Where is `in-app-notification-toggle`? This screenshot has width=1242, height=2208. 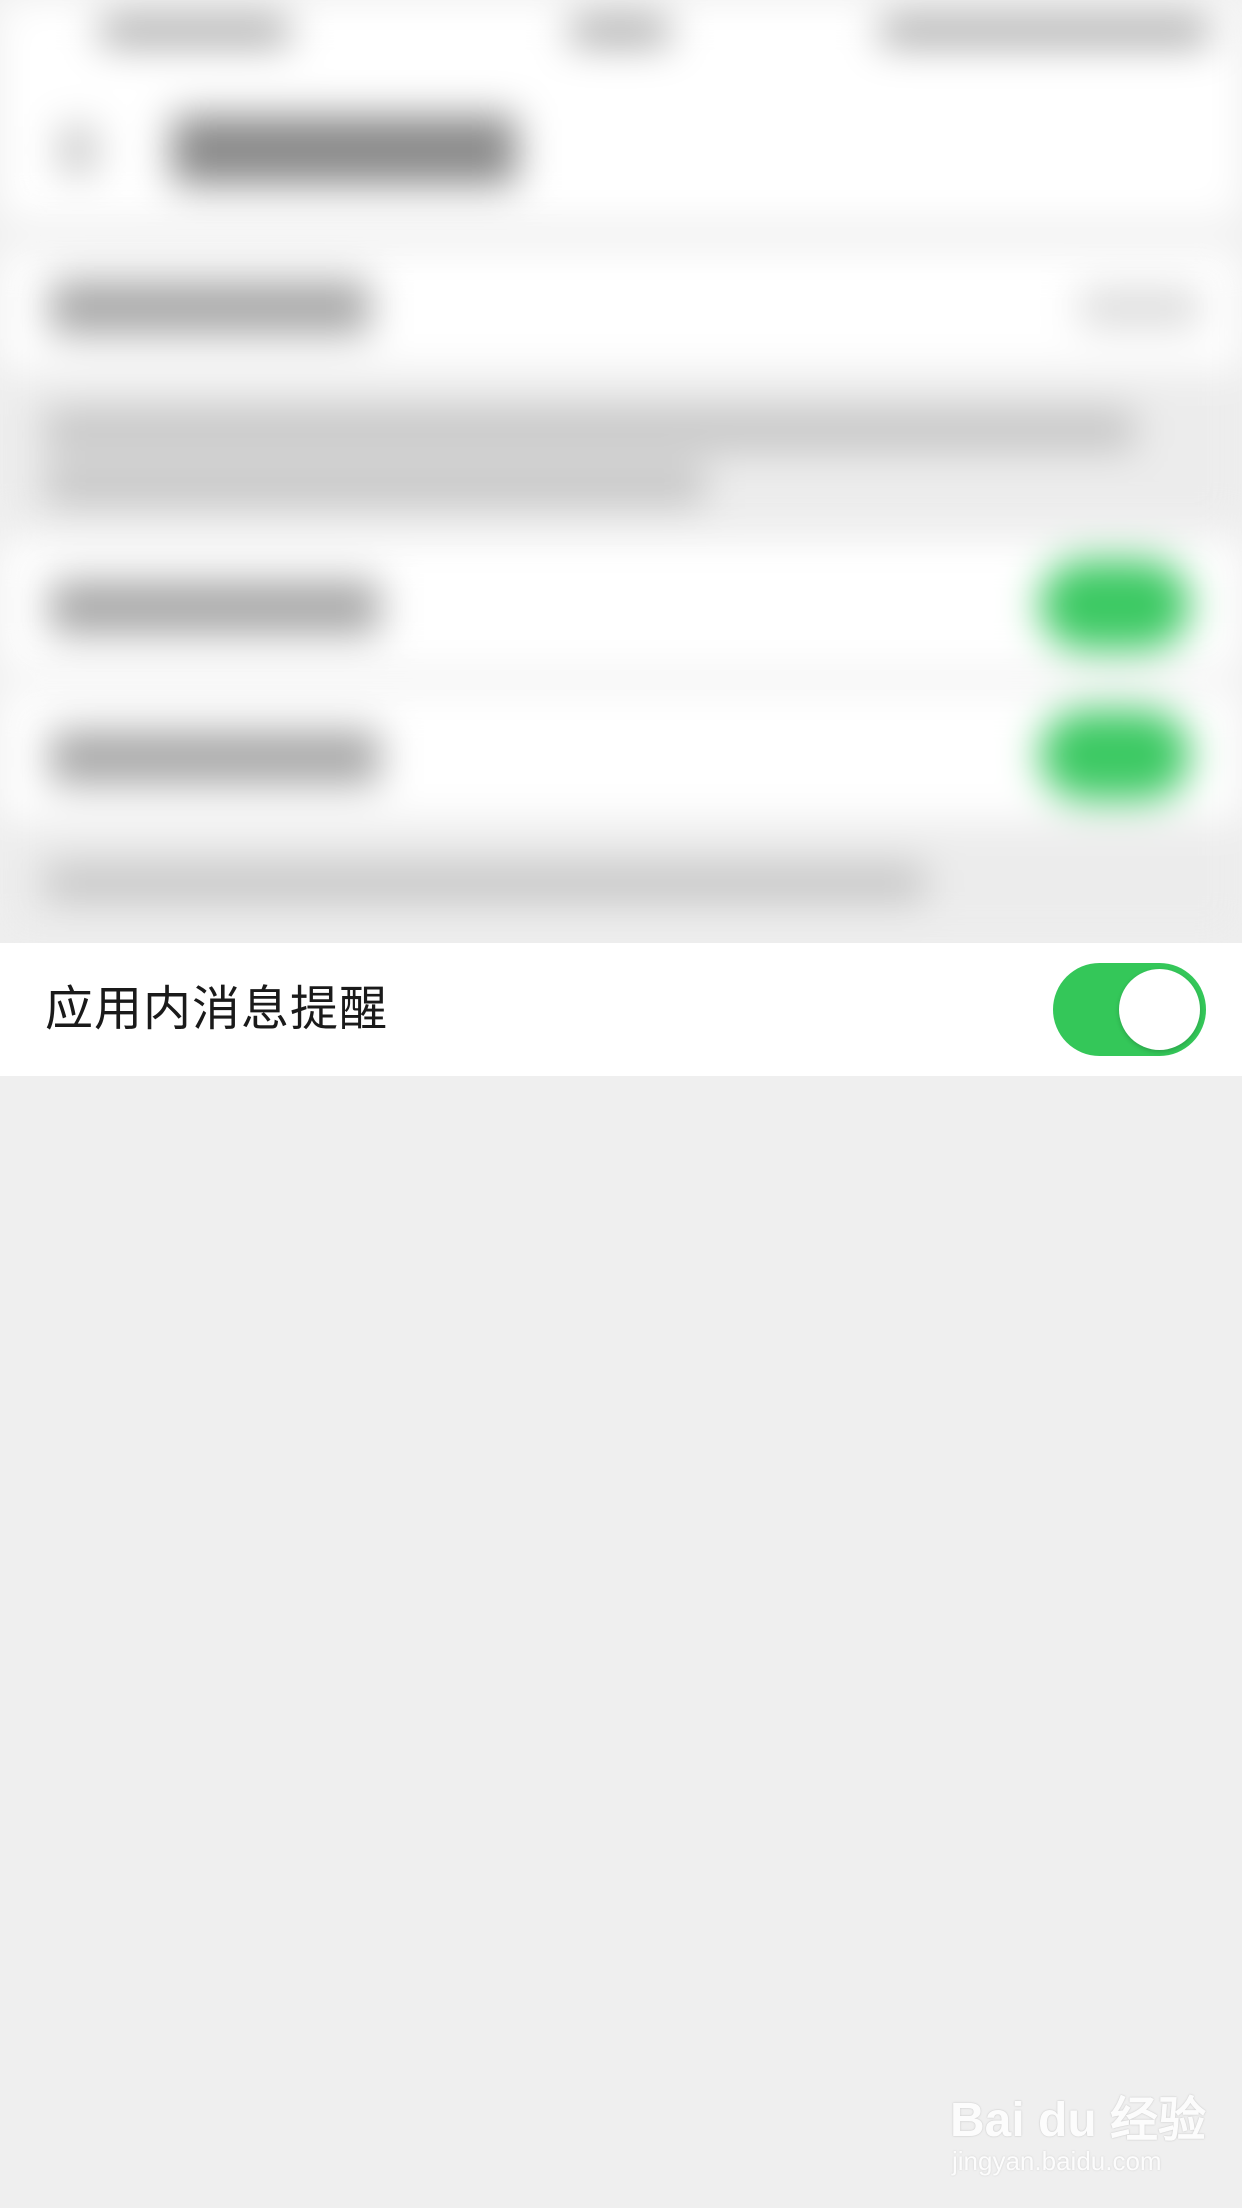
in-app-notification-toggle is located at coordinates (1129, 1009).